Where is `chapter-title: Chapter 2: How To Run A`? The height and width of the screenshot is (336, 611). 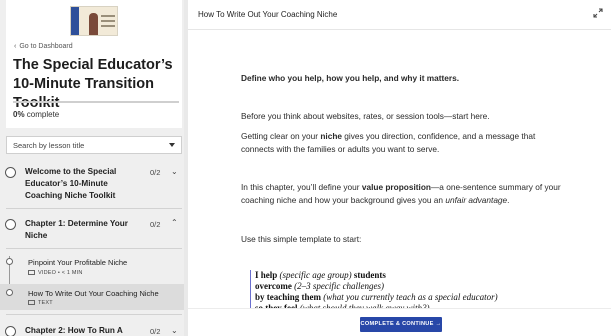 chapter-title: Chapter 2: How To Run A is located at coordinates (74, 330).